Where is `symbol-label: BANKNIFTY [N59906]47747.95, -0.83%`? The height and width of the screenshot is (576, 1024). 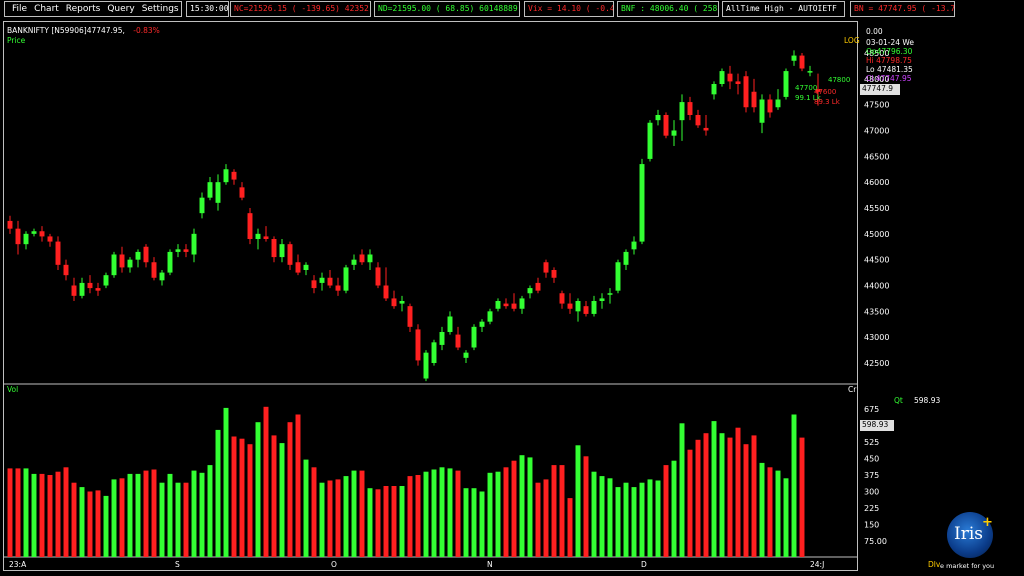 symbol-label: BANKNIFTY [N59906]47747.95, -0.83% is located at coordinates (83, 30).